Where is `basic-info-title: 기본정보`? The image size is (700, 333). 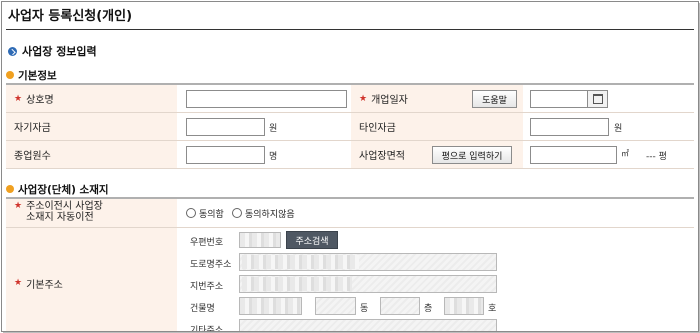 basic-info-title: 기본정보 is located at coordinates (31, 75).